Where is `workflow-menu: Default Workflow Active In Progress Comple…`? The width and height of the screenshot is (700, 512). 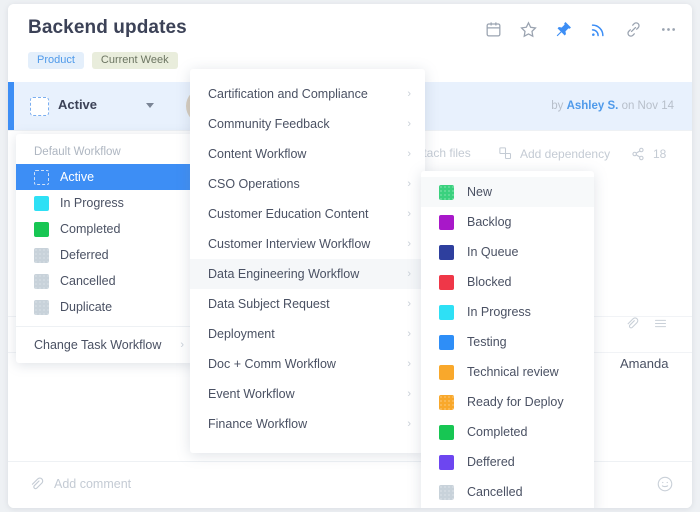 workflow-menu: Default Workflow Active In Progress Comple… is located at coordinates (107, 248).